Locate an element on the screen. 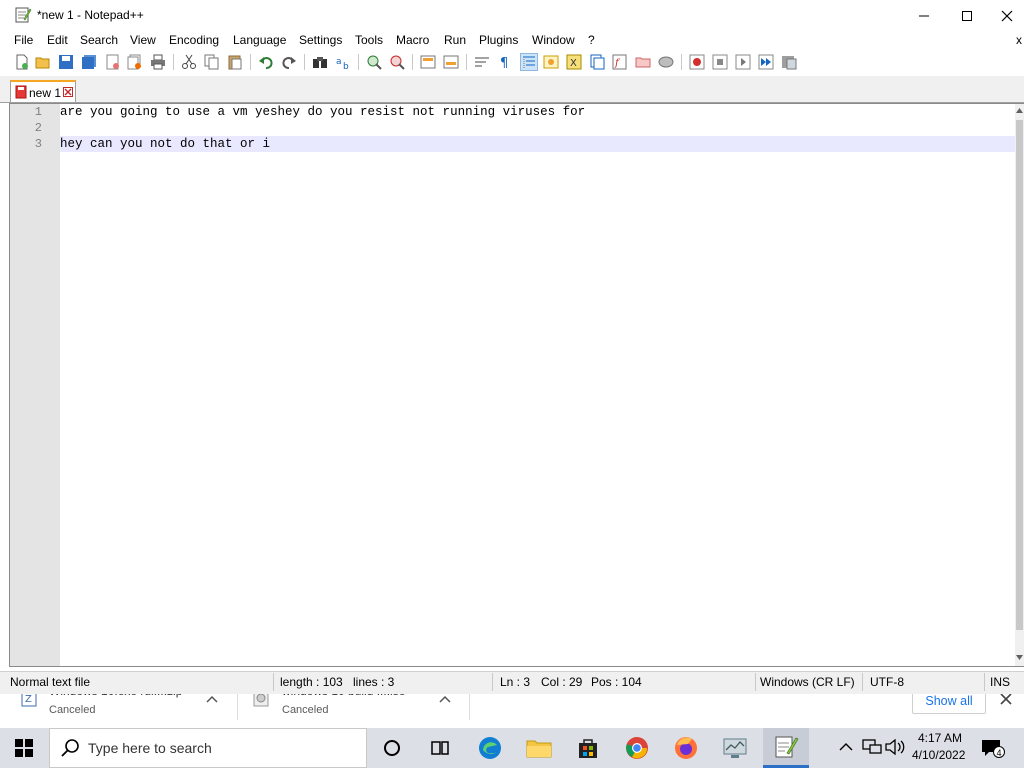 The height and width of the screenshot is (768, 1024). new-file-button is located at coordinates (22, 62).